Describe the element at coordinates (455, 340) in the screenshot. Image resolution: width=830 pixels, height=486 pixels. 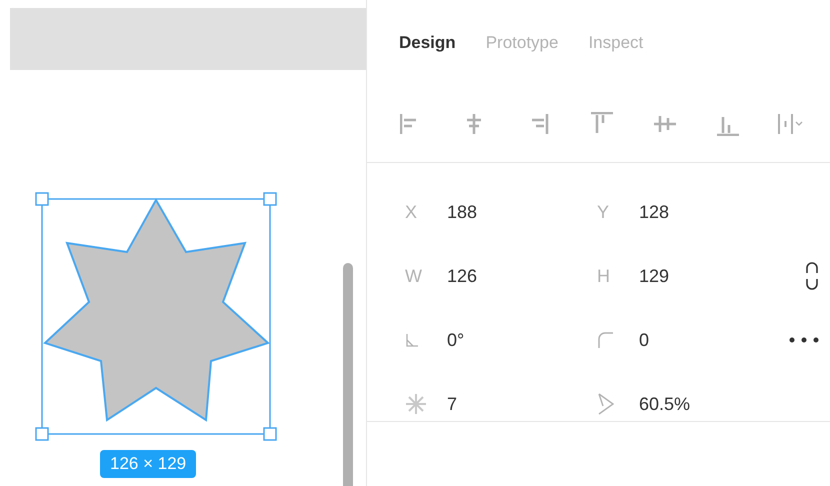
I see `field-value: 0°` at that location.